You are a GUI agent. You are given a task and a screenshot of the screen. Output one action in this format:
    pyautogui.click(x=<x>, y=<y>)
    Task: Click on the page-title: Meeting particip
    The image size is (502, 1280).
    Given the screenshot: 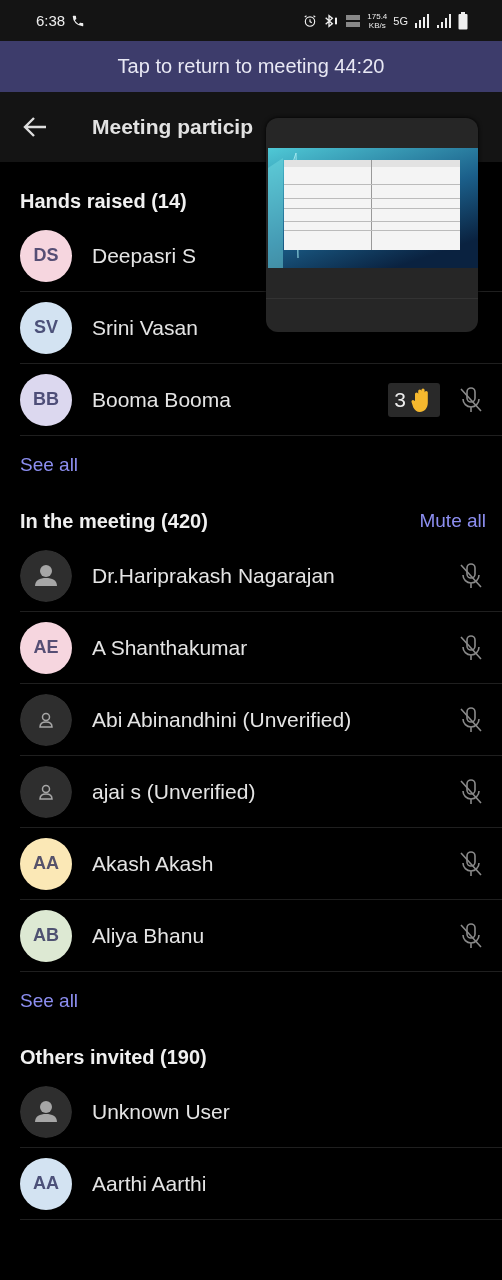 What is the action you would take?
    pyautogui.click(x=173, y=127)
    